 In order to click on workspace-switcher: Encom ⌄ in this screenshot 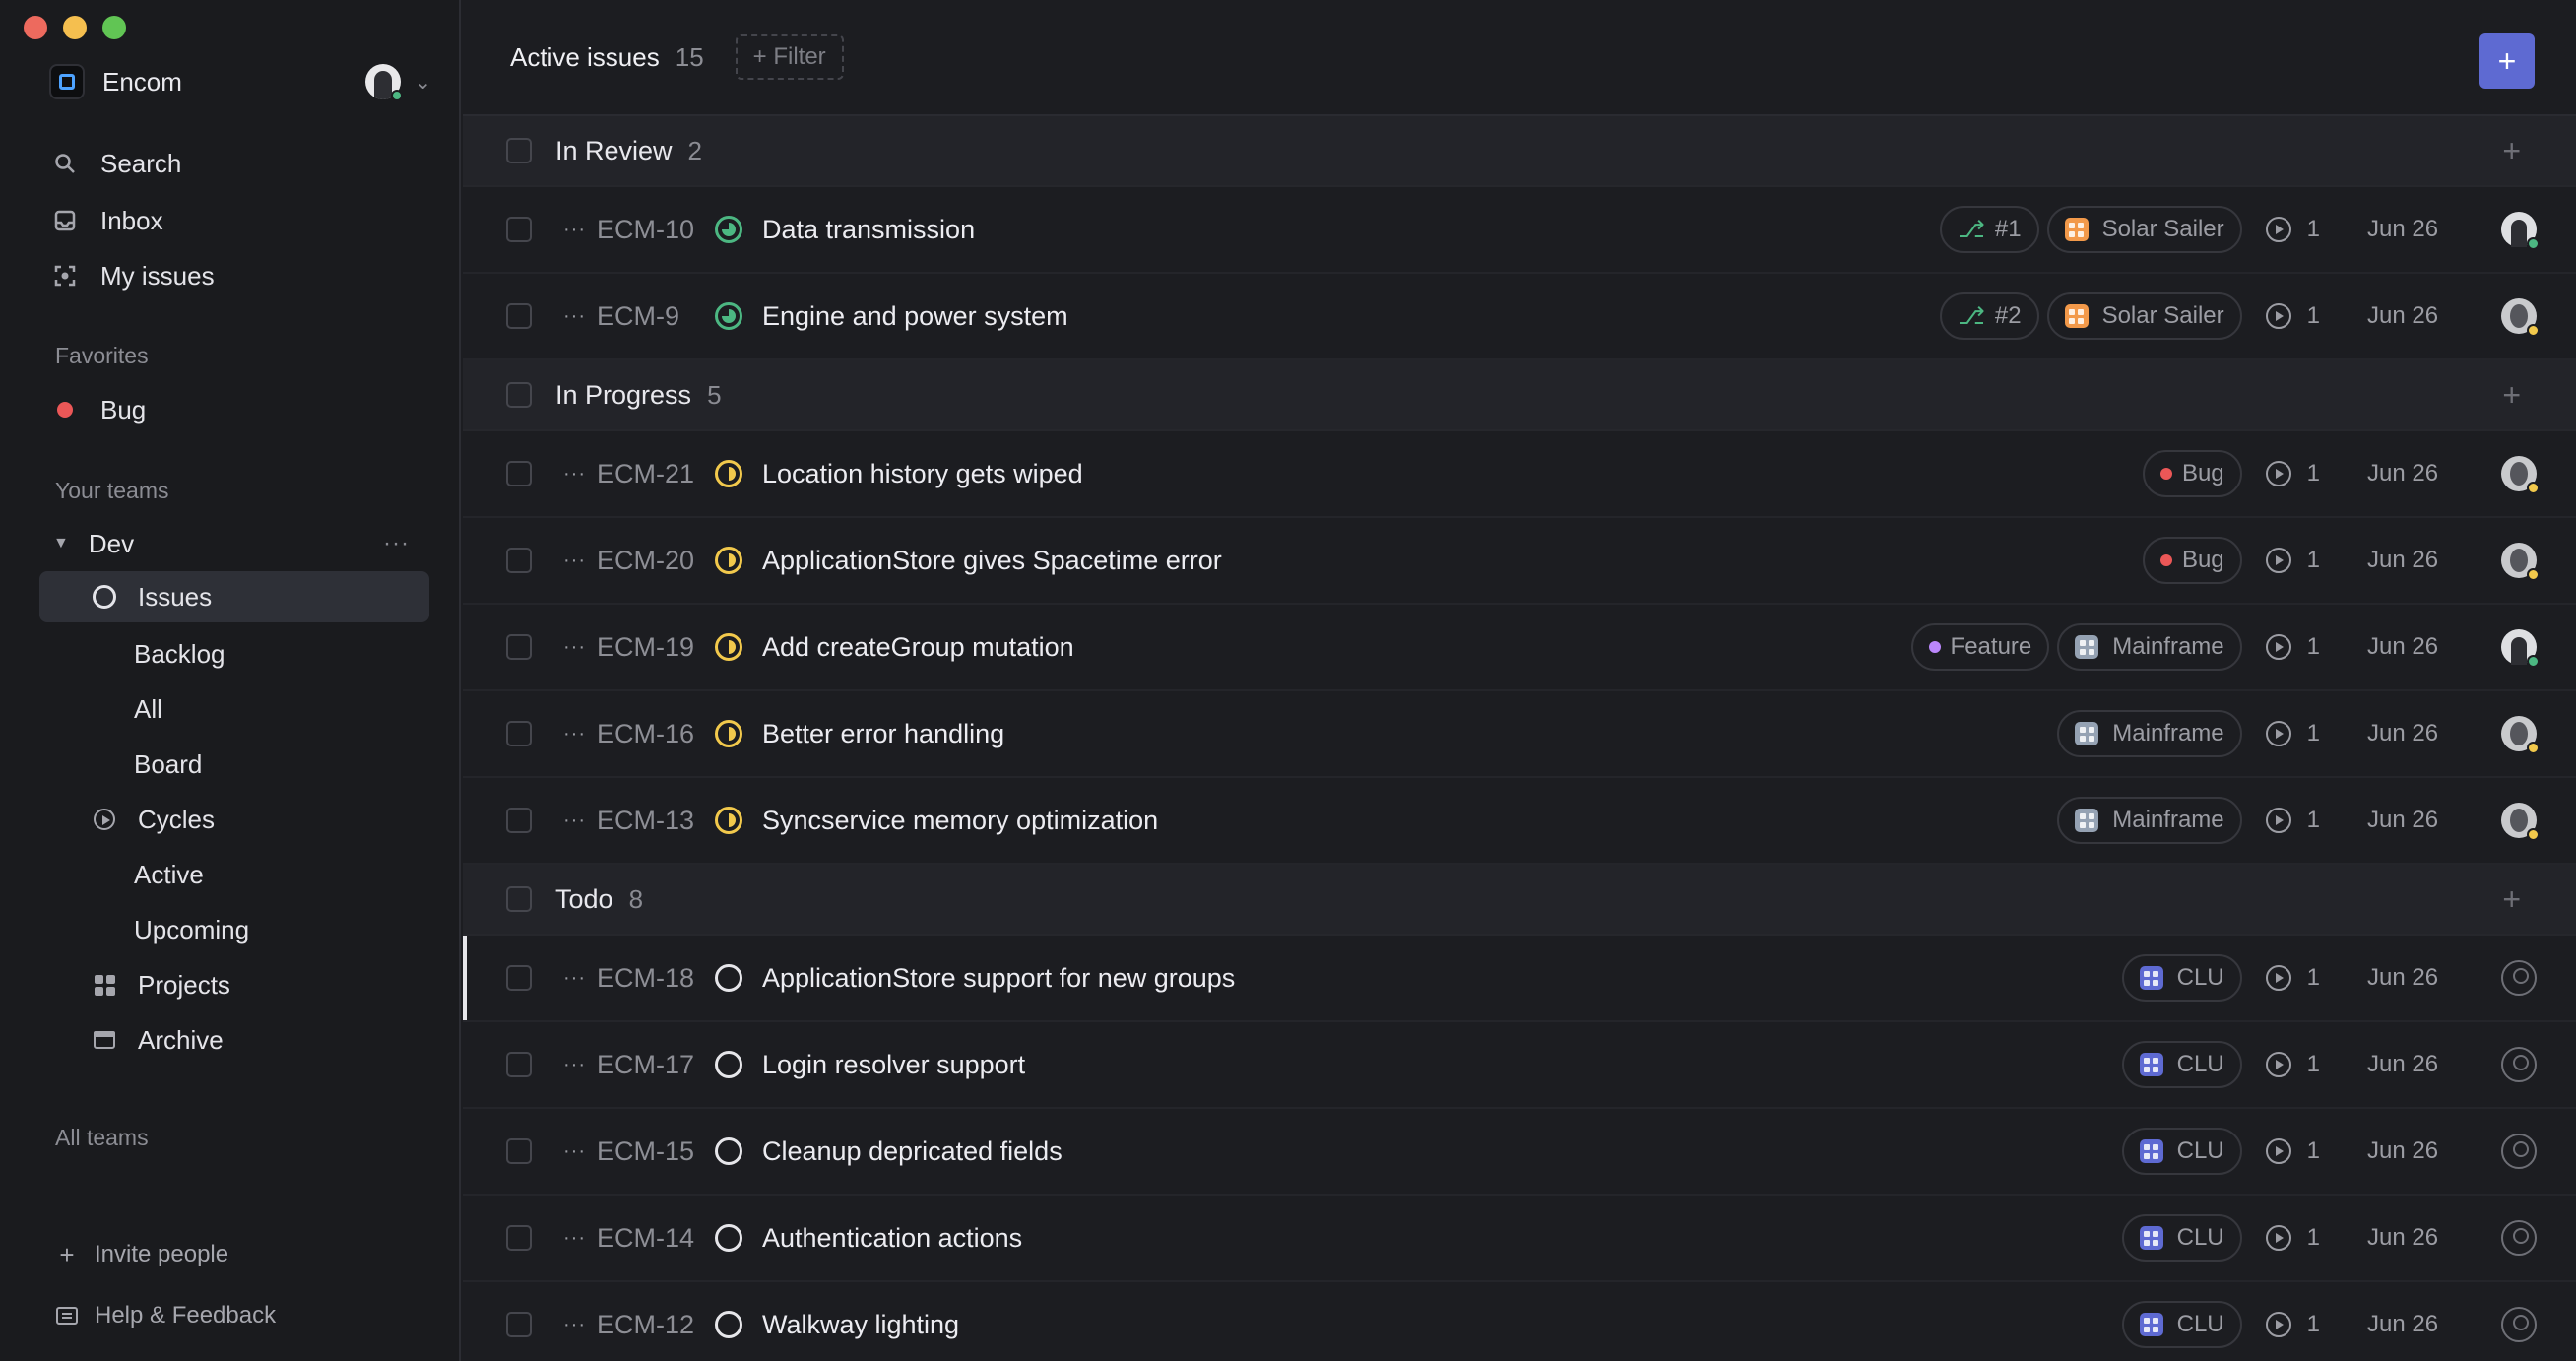, I will do `click(240, 81)`.